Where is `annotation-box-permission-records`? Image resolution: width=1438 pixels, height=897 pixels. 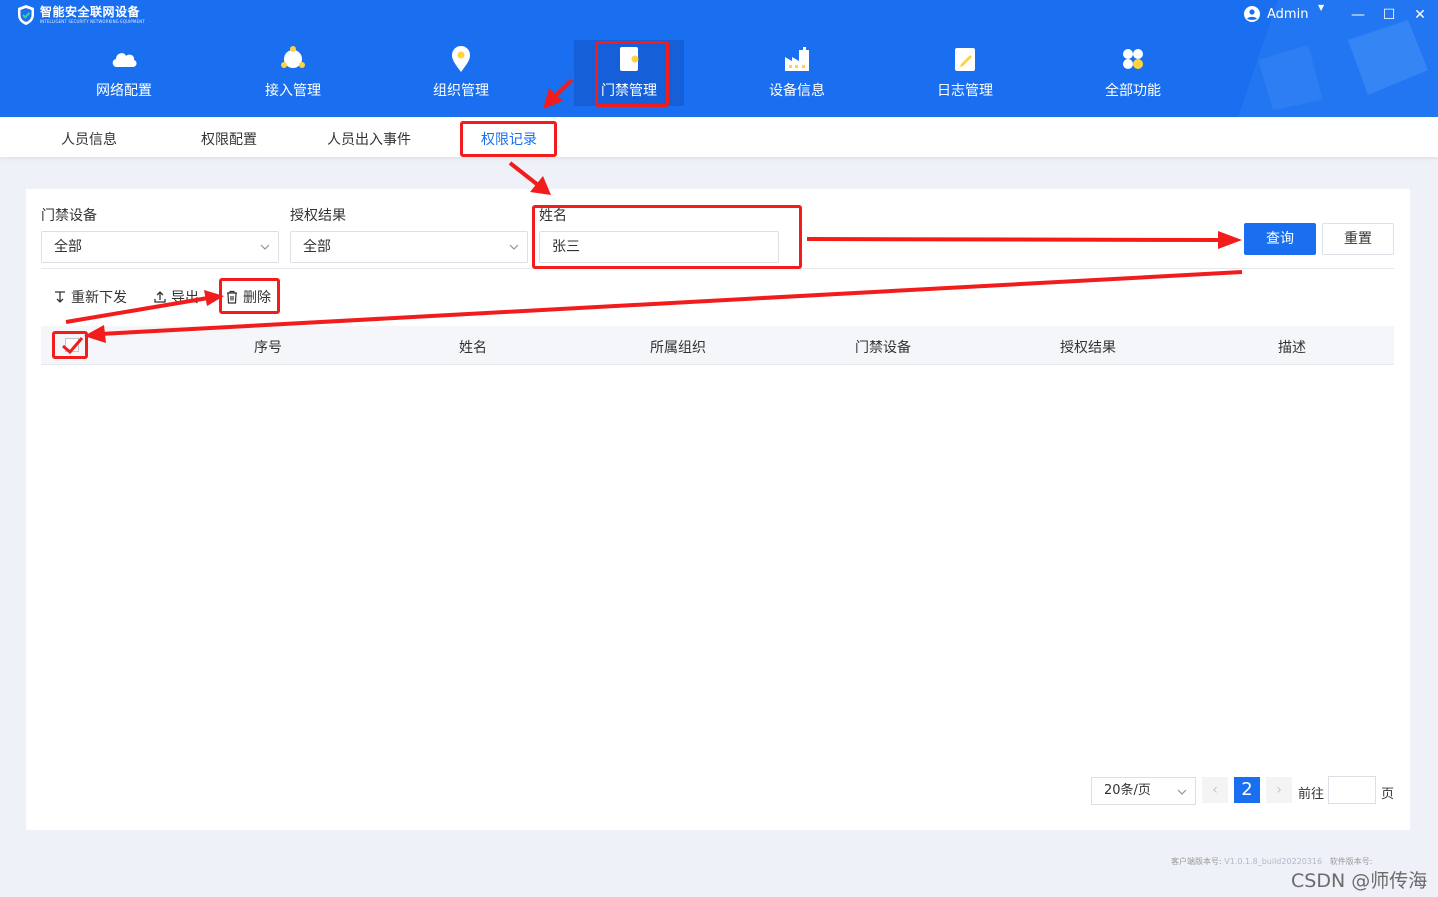 annotation-box-permission-records is located at coordinates (508, 139).